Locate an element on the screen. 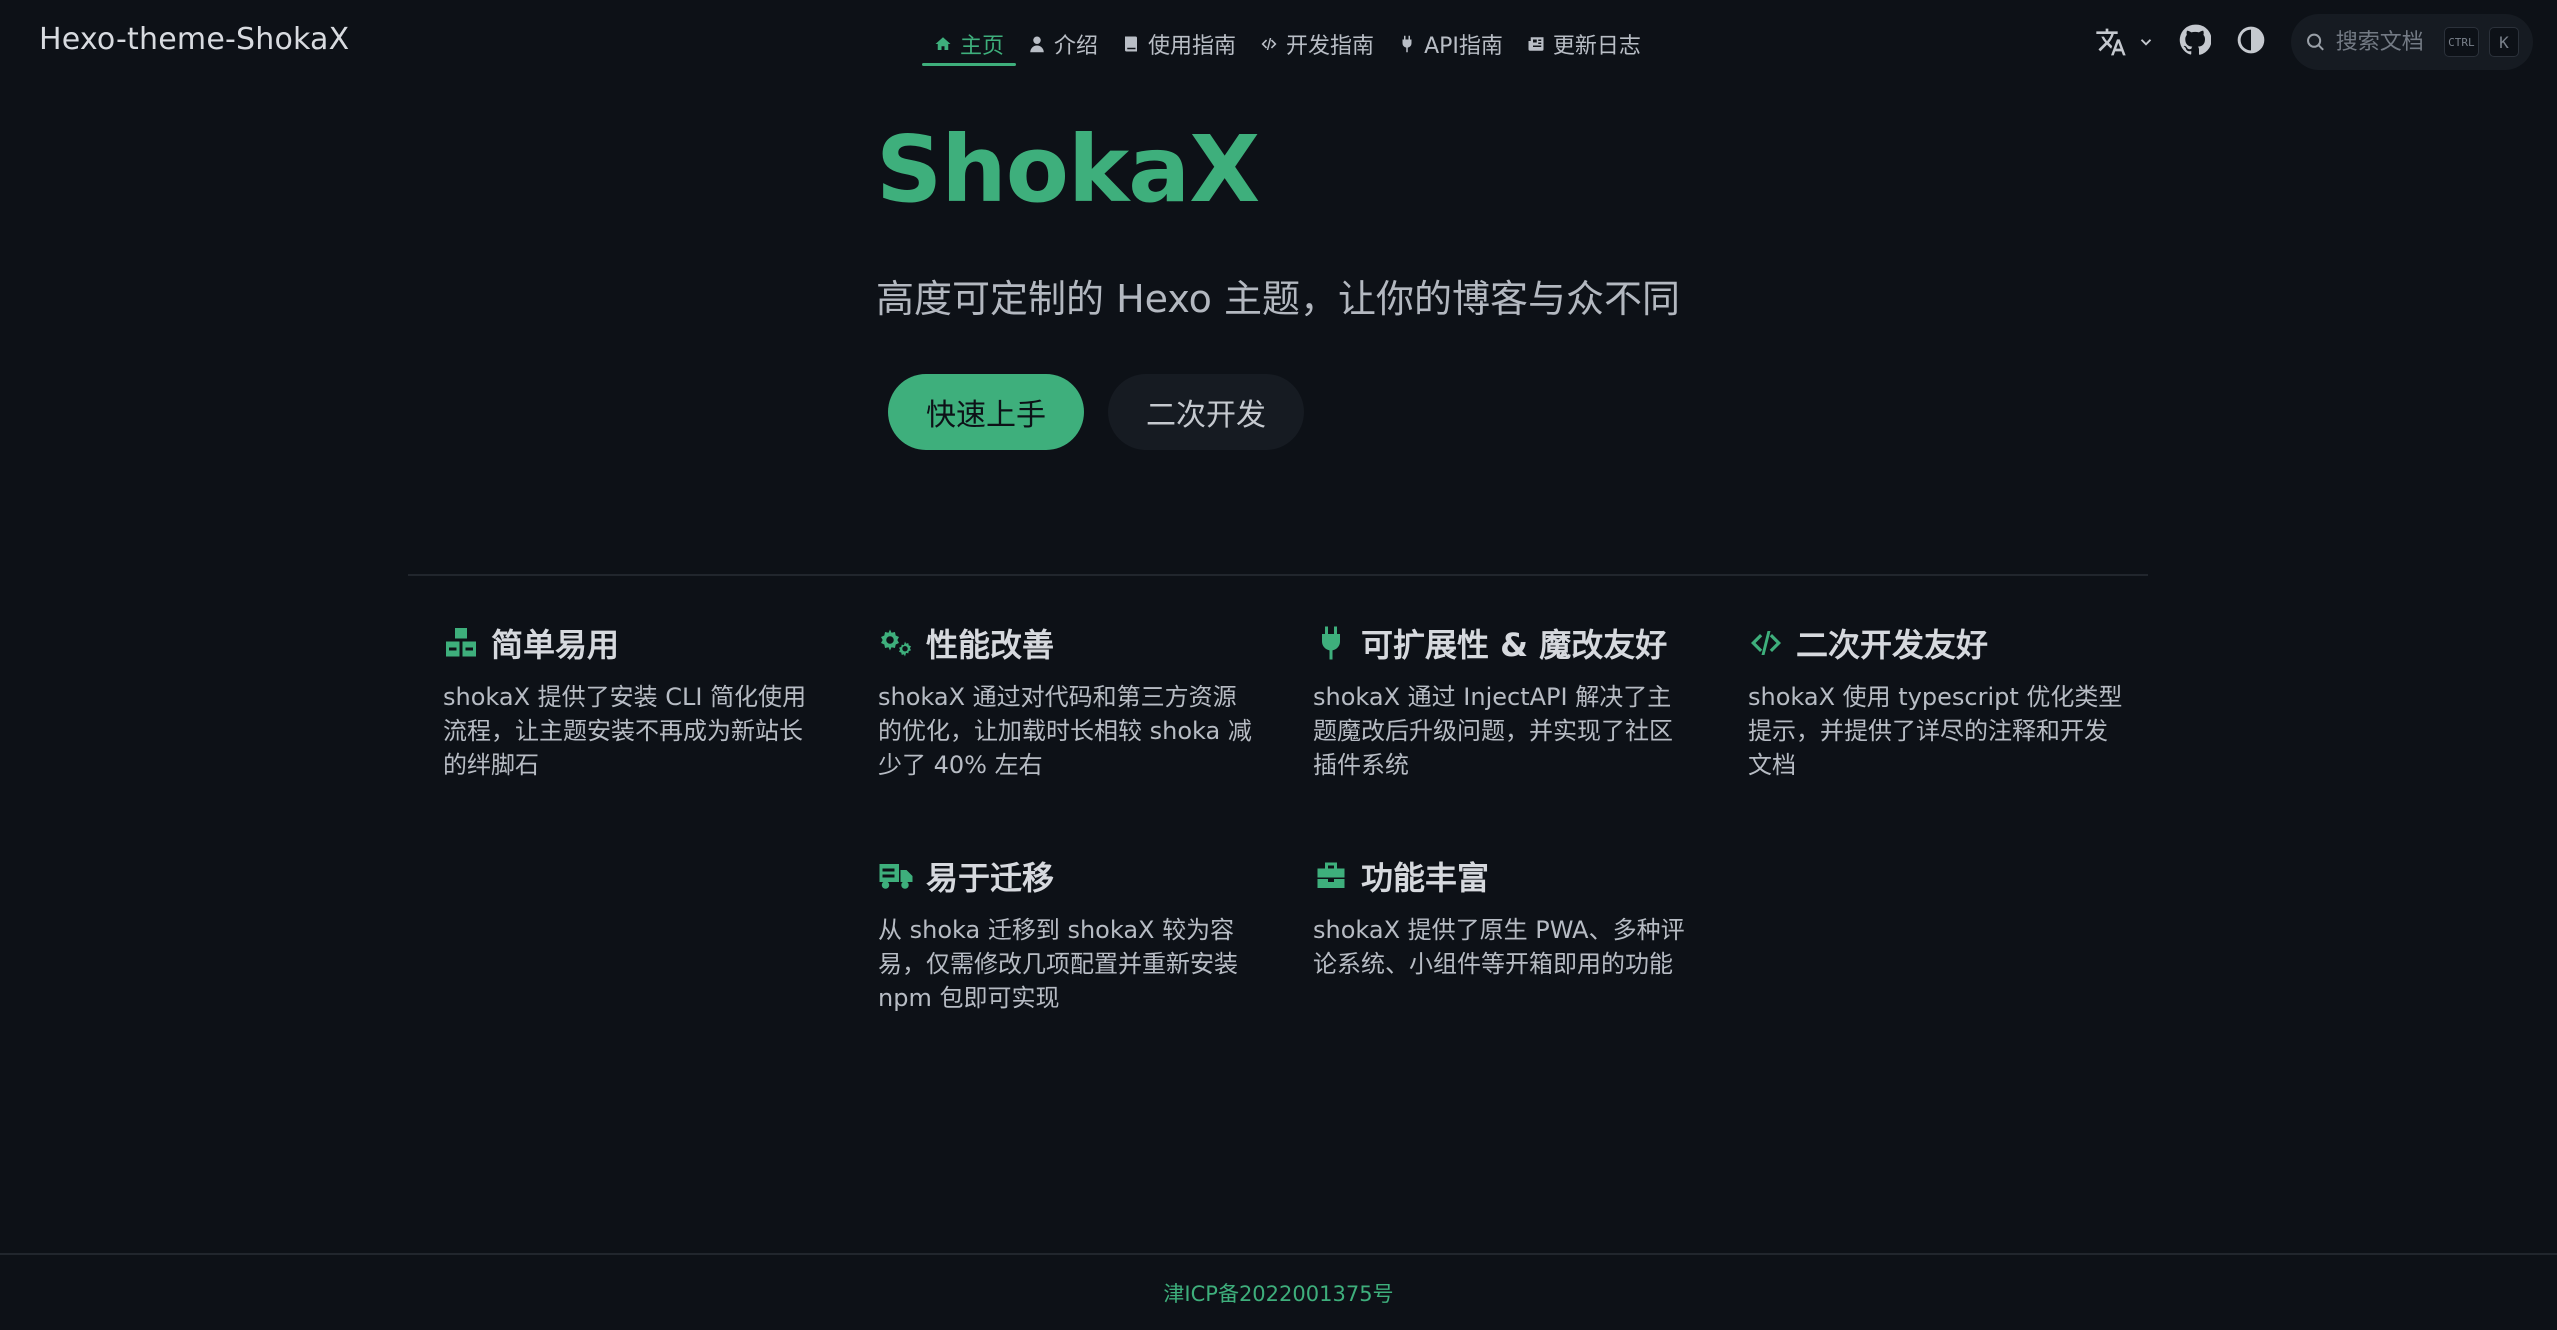  footer: 津ICP备2022001375号 is located at coordinates (1278, 1291).